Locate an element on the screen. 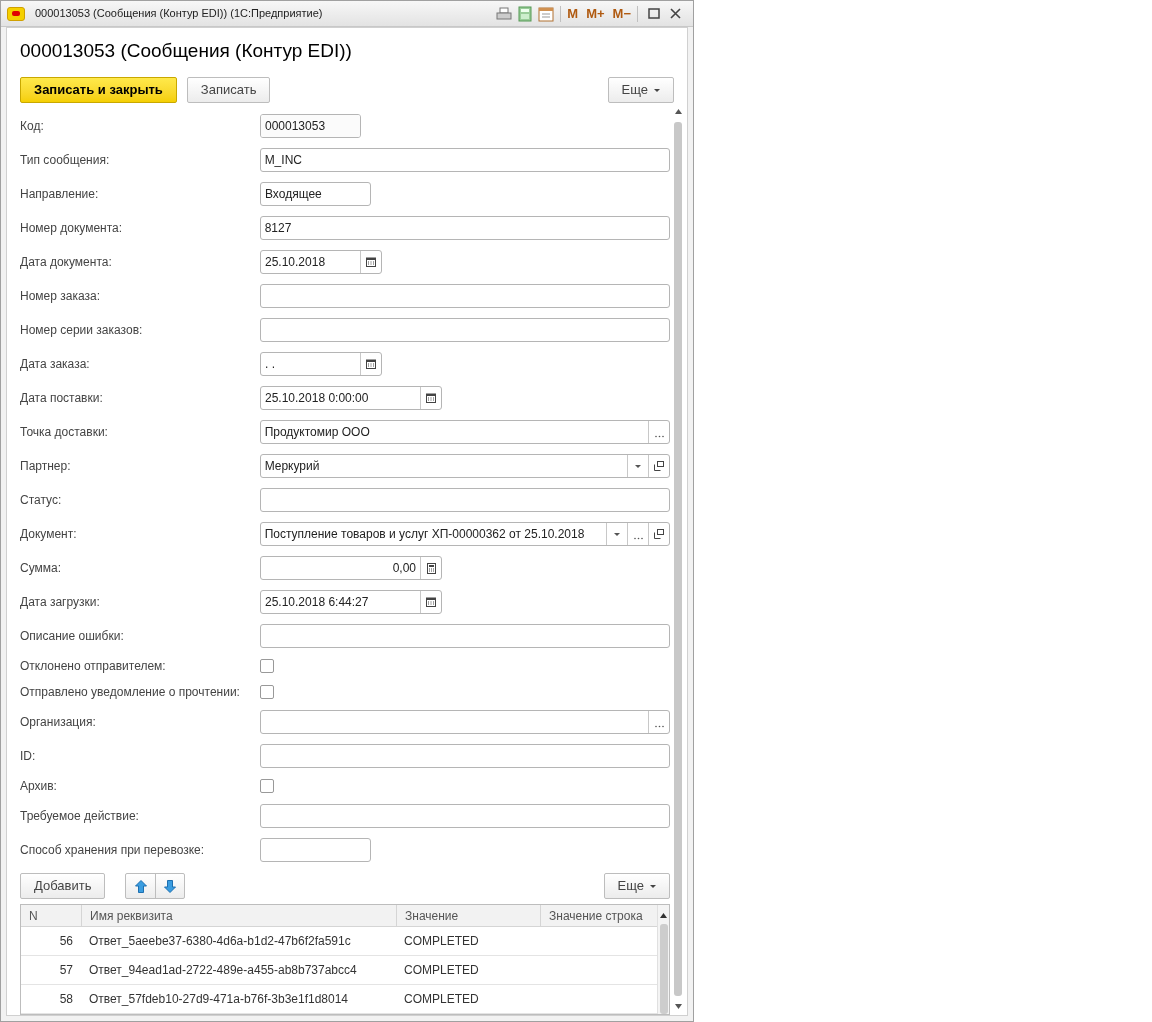  app-logo-icon is located at coordinates (16, 13).